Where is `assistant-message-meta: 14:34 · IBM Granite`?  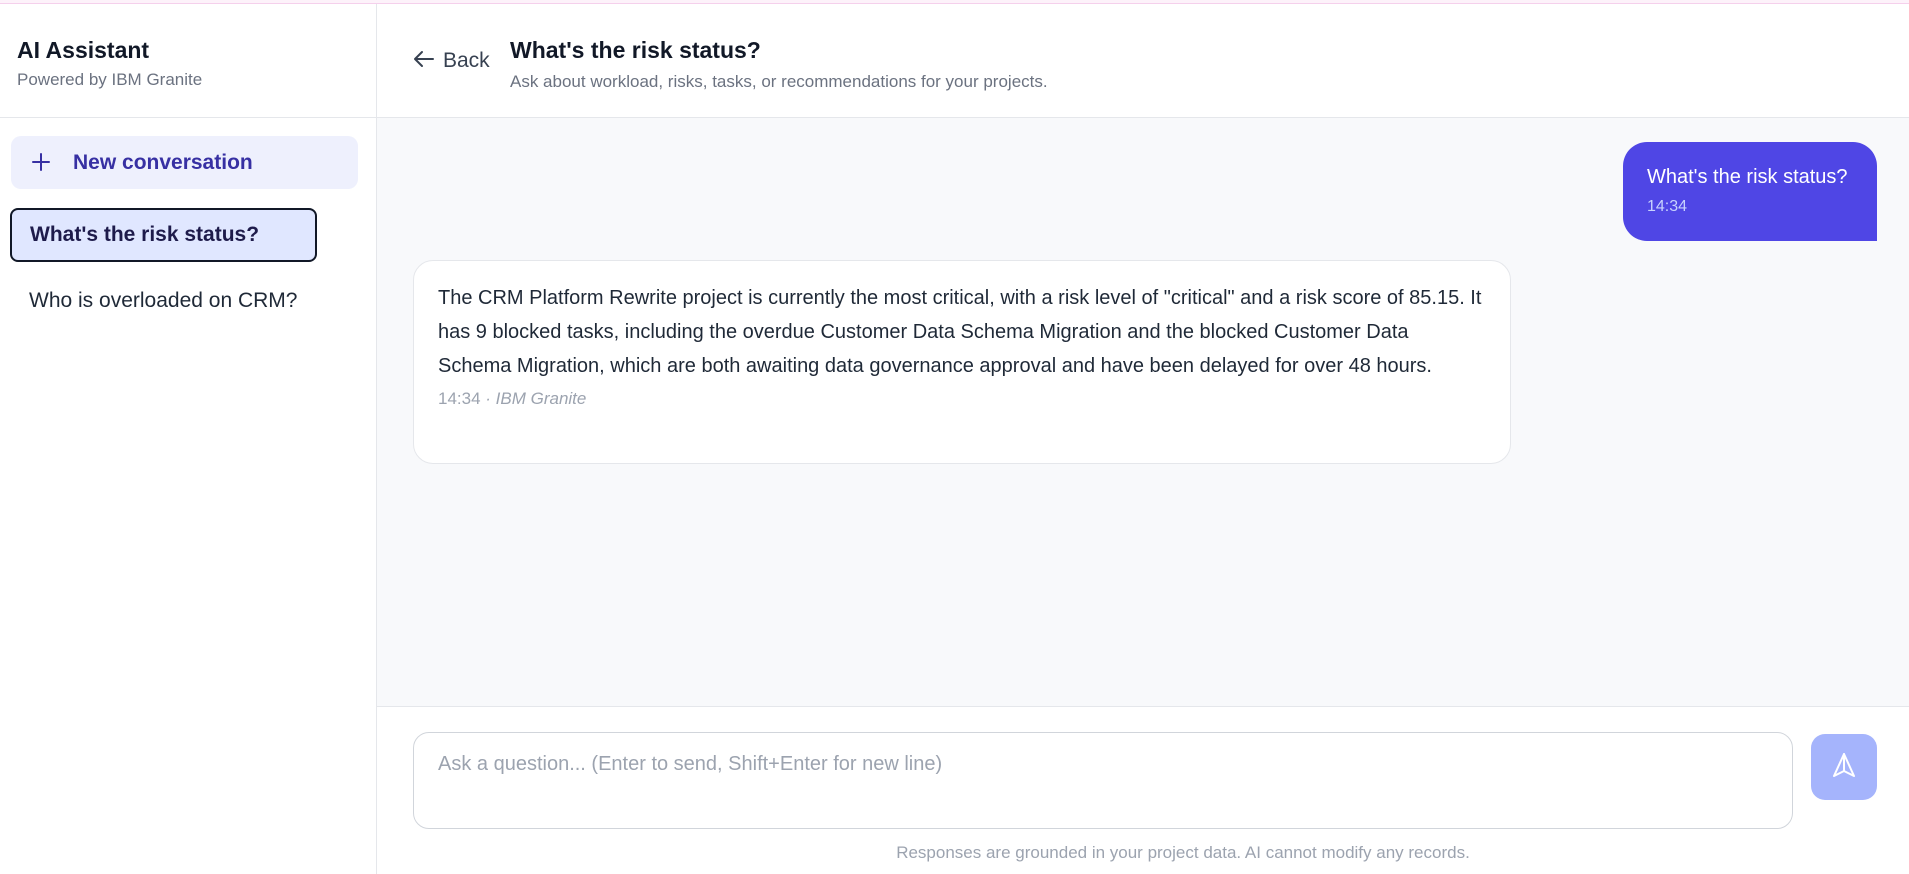
assistant-message-meta: 14:34 · IBM Granite is located at coordinates (962, 399).